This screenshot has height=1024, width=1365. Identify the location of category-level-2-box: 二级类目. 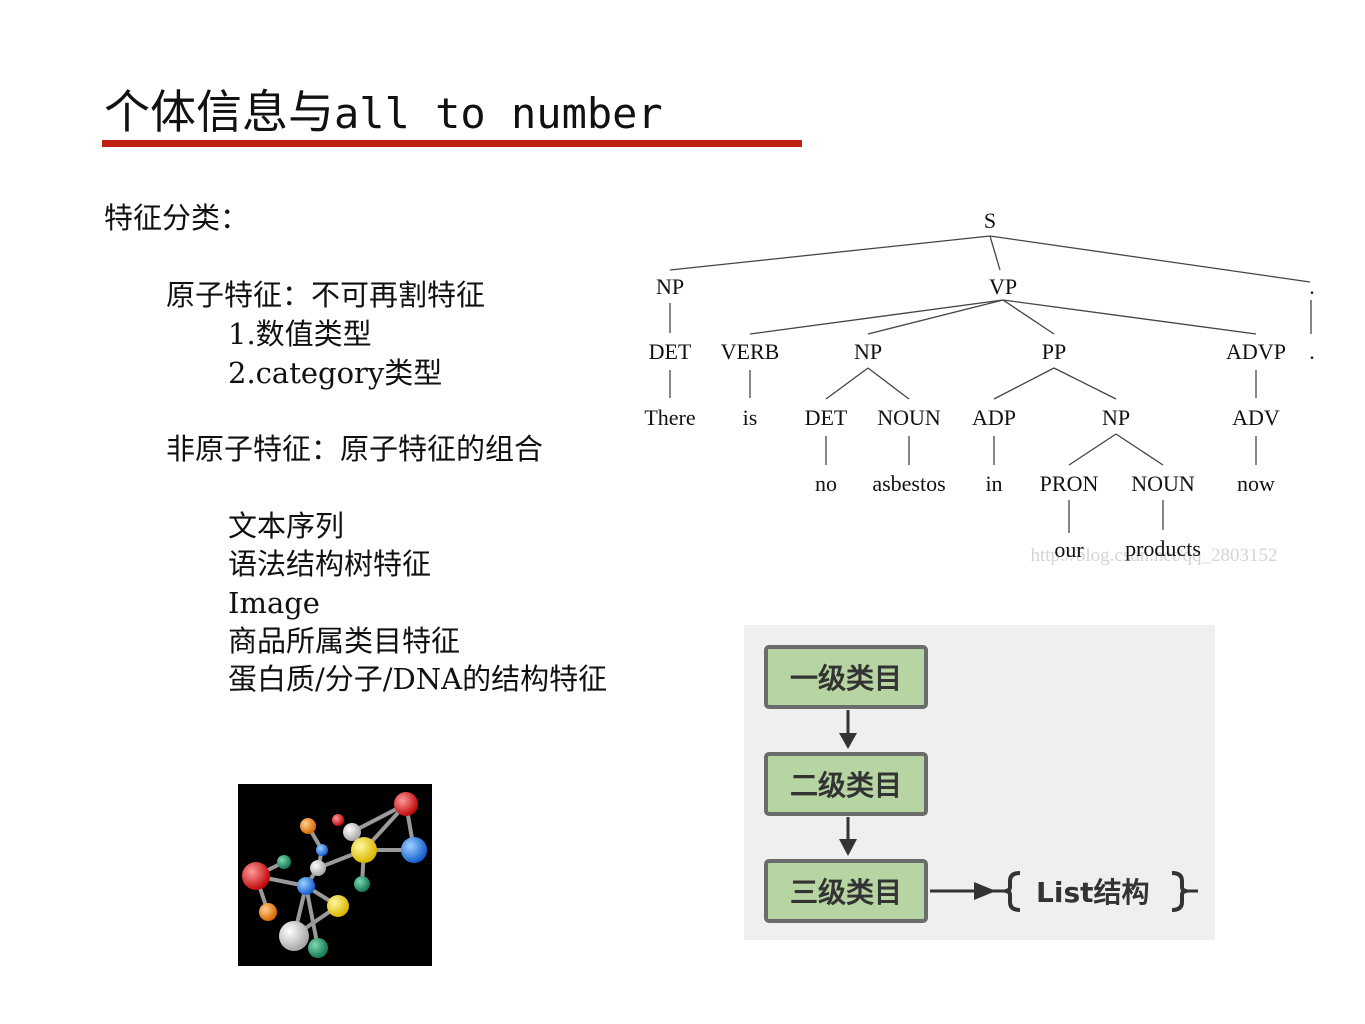
(846, 784).